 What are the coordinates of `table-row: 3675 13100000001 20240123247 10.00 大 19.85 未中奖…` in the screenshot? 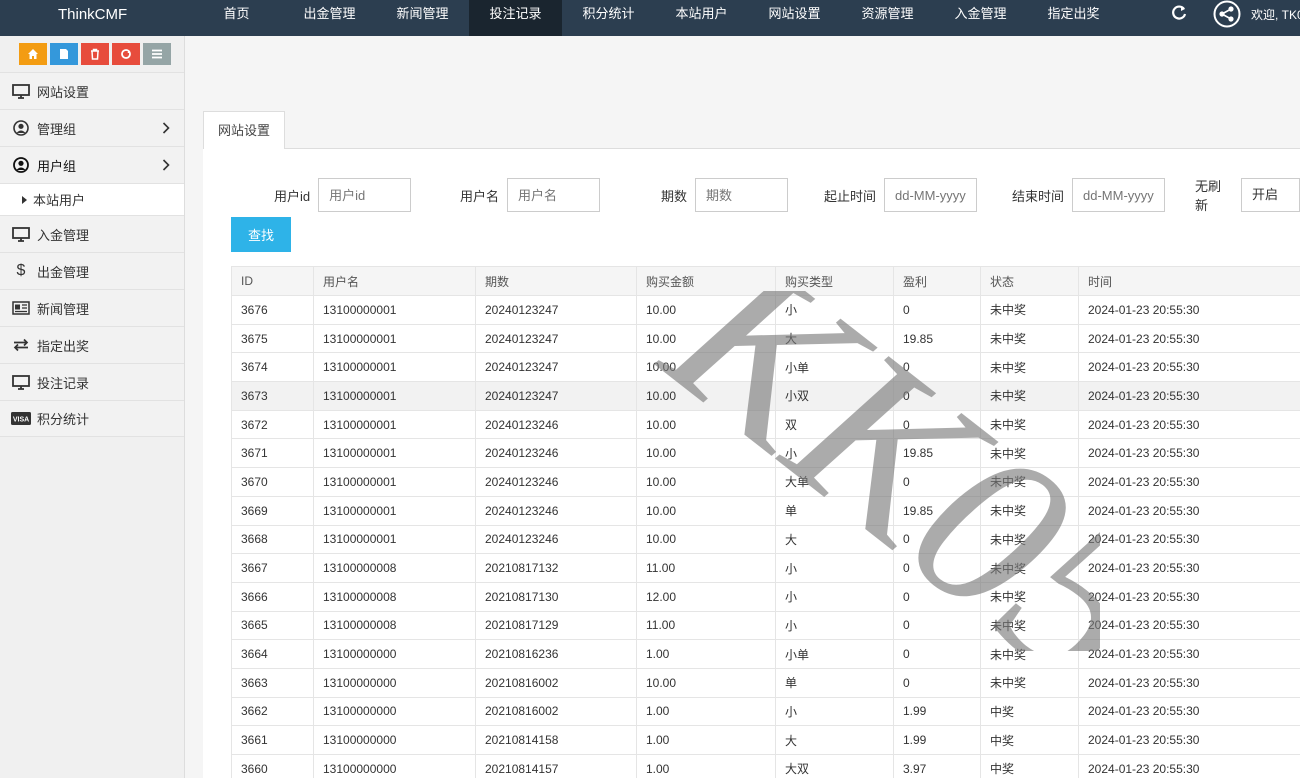 It's located at (765, 338).